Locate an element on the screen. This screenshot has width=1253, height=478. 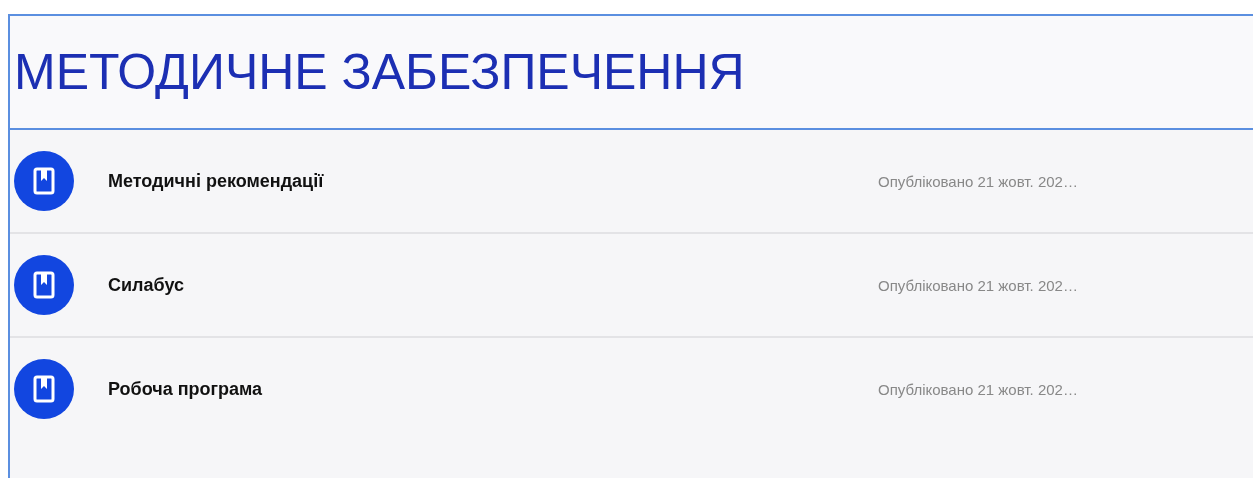
document-link: Робоча програма is located at coordinates (493, 389).